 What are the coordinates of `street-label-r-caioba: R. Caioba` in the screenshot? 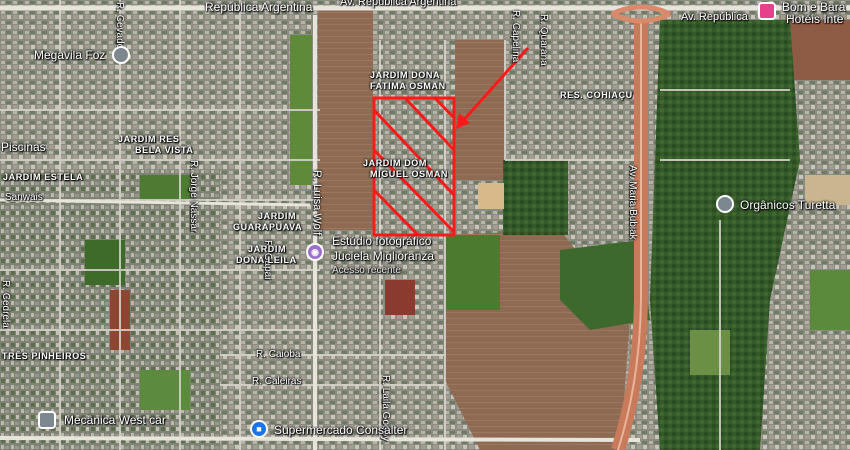 It's located at (278, 354).